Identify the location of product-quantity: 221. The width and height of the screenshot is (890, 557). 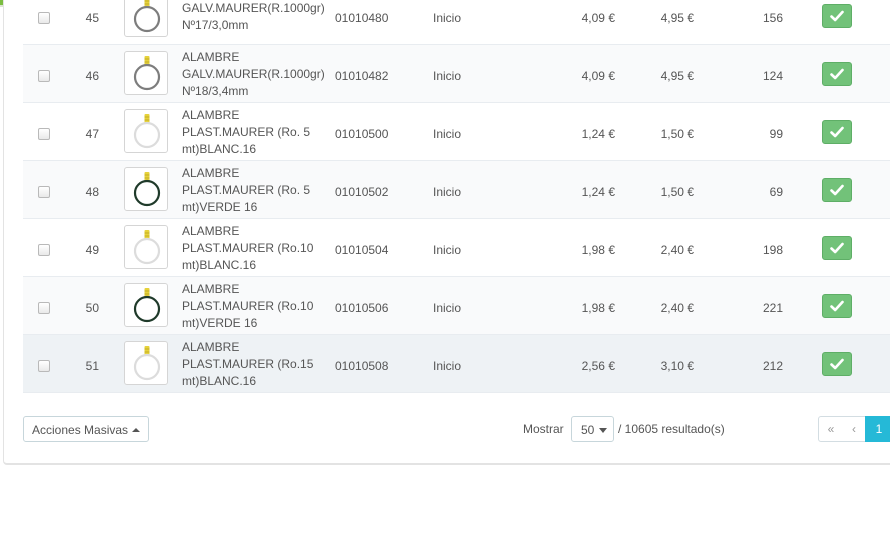
(772, 308).